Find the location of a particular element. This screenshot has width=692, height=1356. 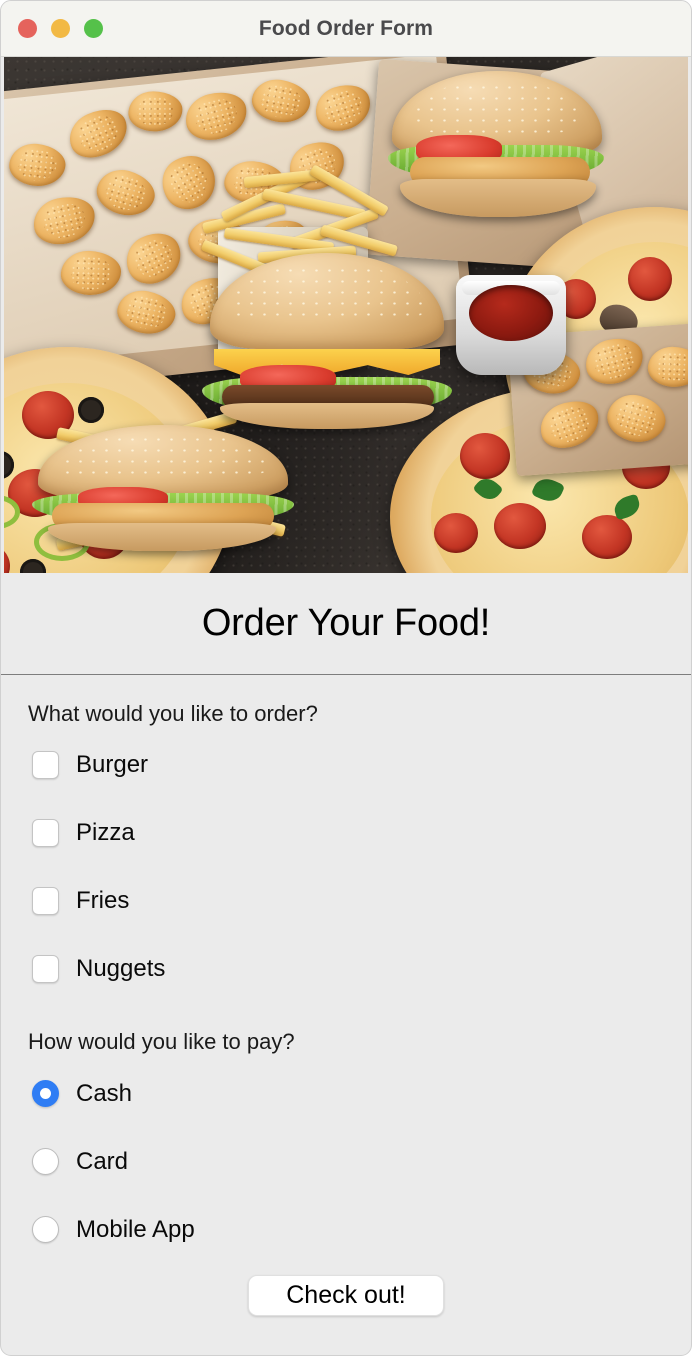

ketchup-sauce is located at coordinates (511, 313).